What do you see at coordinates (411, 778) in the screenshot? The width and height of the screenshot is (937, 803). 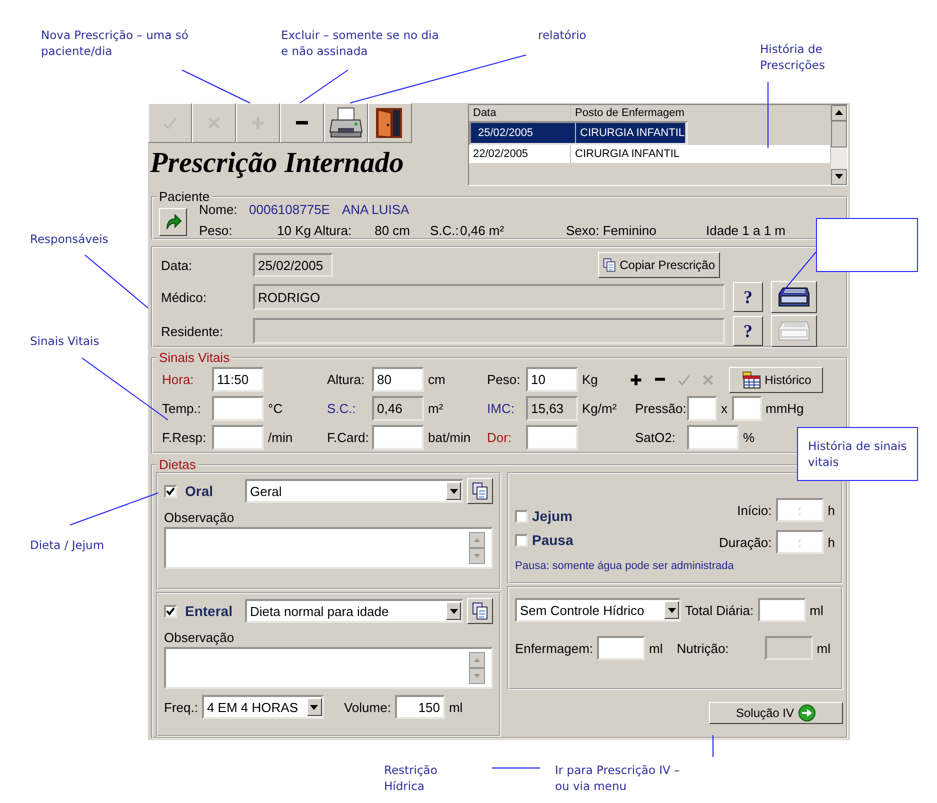 I see `annotation-text: Restrição Hídrica` at bounding box center [411, 778].